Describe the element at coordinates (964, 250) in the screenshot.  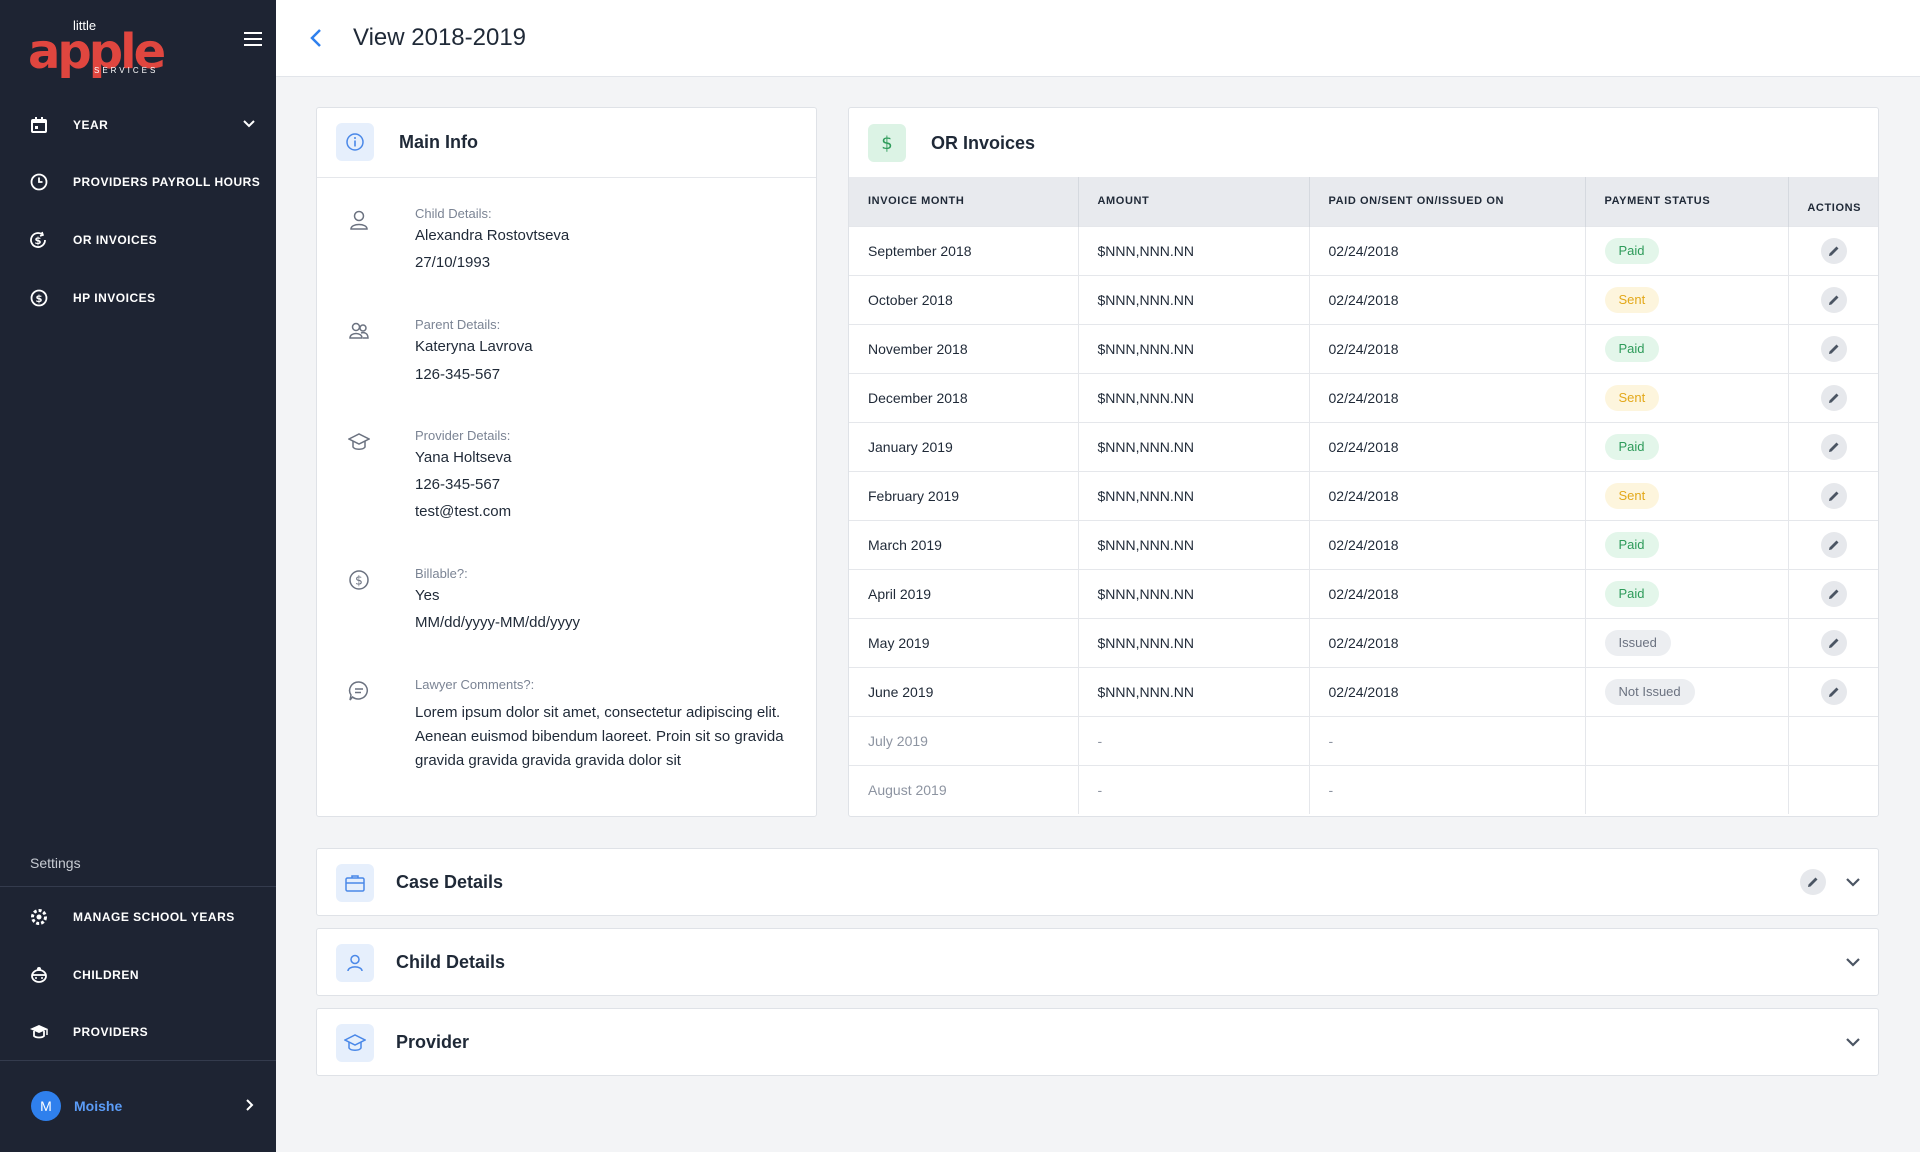
I see `invoice-month-cell: September 2018` at that location.